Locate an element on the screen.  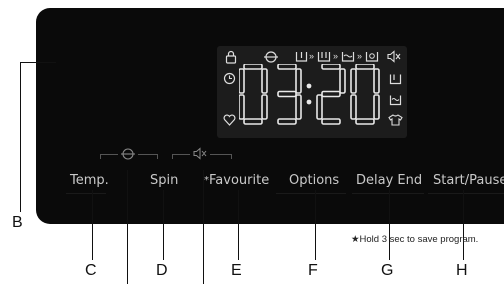
segment-0-f is located at coordinates (241, 81).